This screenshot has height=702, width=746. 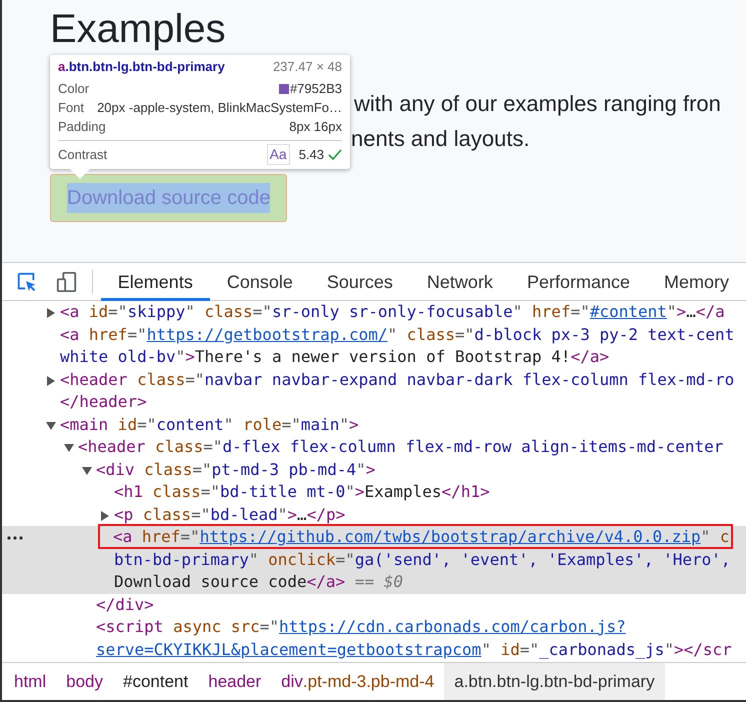 What do you see at coordinates (103, 401) in the screenshot?
I see `code-line: </header>` at bounding box center [103, 401].